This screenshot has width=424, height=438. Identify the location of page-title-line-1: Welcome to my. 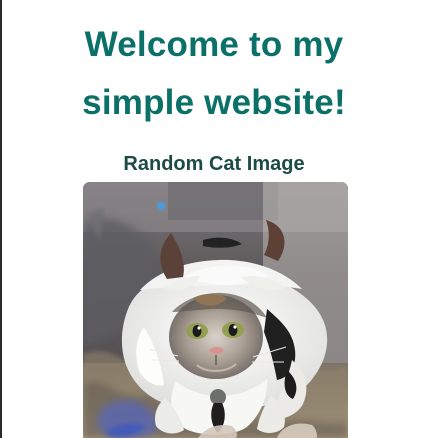
(214, 44).